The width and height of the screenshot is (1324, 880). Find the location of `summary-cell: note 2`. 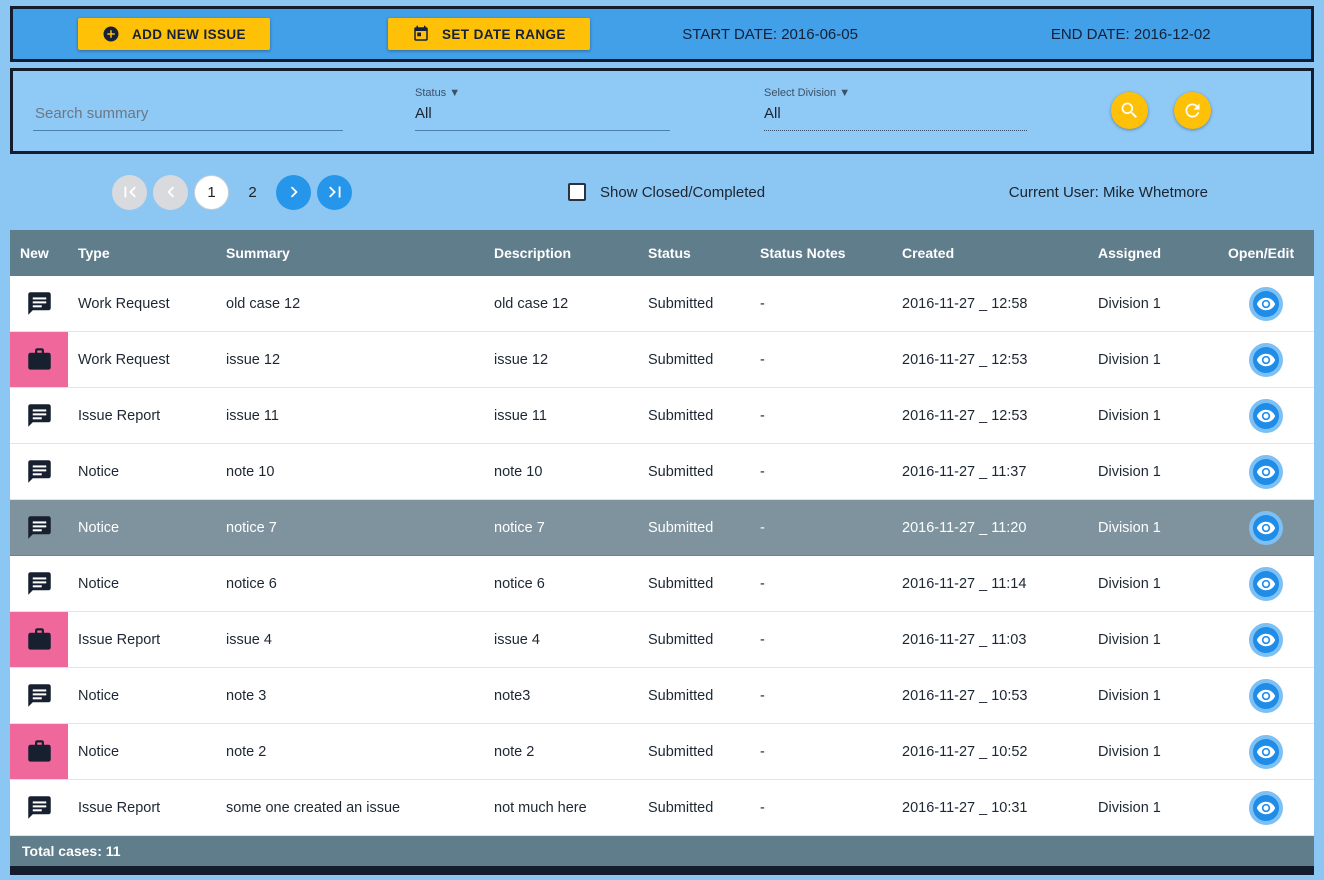

summary-cell: note 2 is located at coordinates (350, 751).